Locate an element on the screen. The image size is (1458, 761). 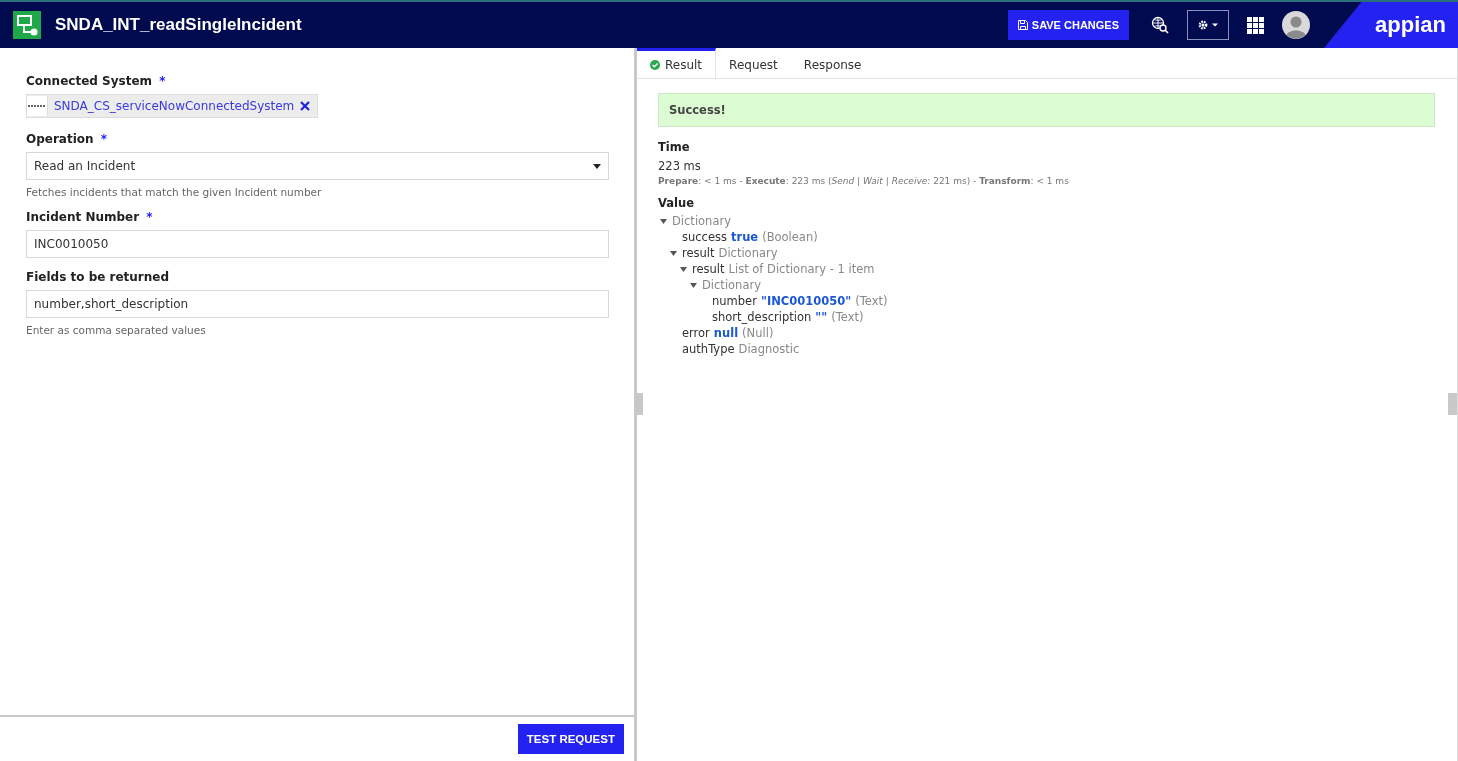
tab: Result is located at coordinates (677, 63).